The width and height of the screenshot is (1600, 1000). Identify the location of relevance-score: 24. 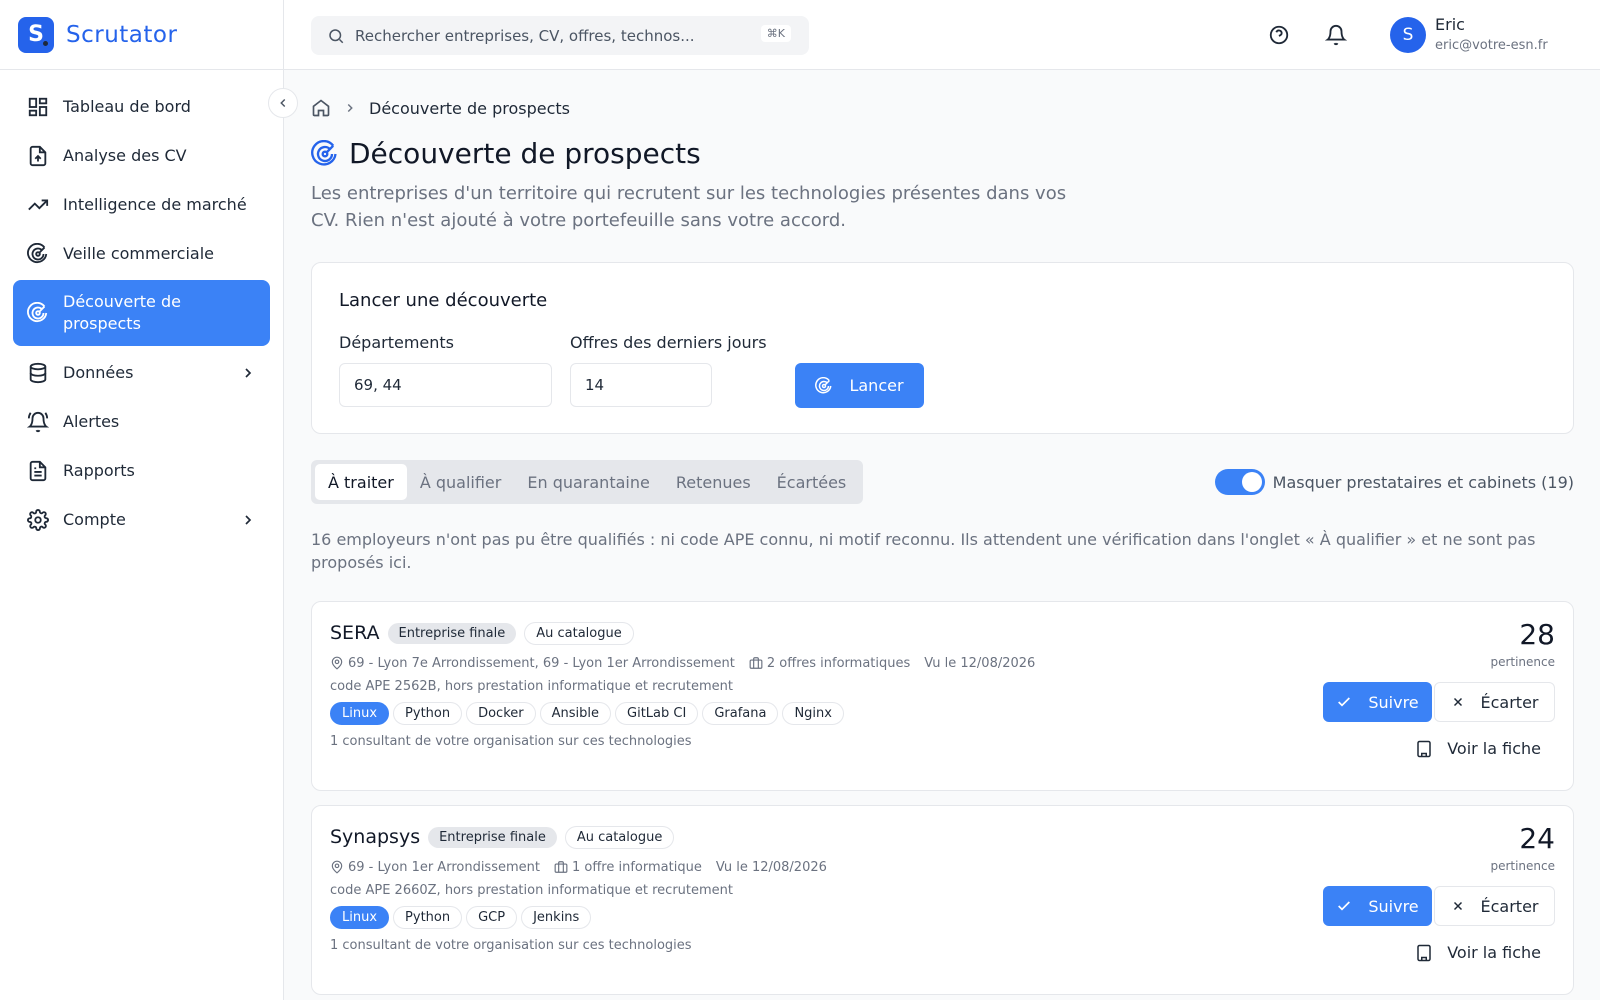
(1537, 838).